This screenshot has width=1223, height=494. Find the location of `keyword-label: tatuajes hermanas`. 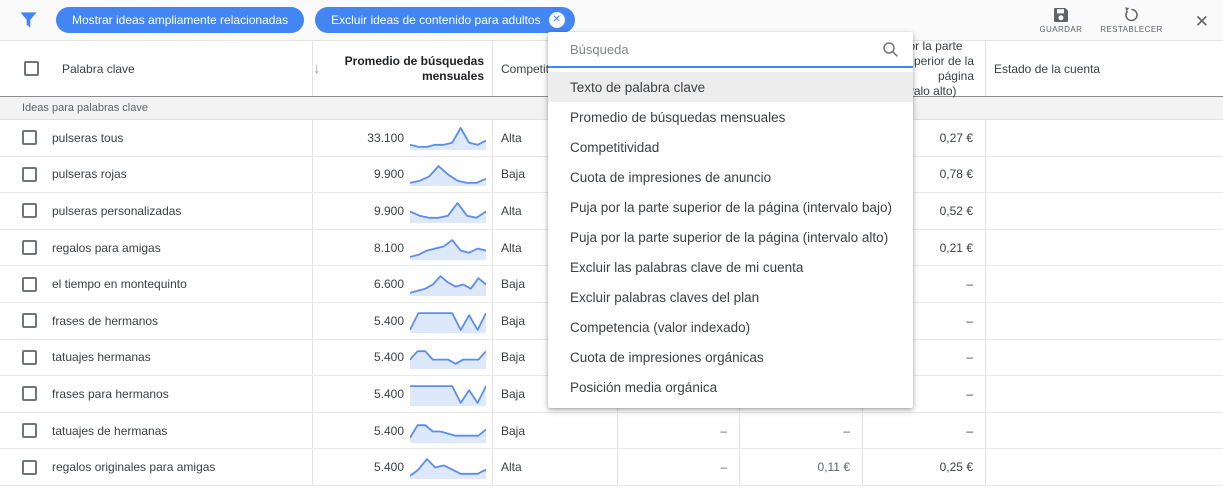

keyword-label: tatuajes hermanas is located at coordinates (101, 357).